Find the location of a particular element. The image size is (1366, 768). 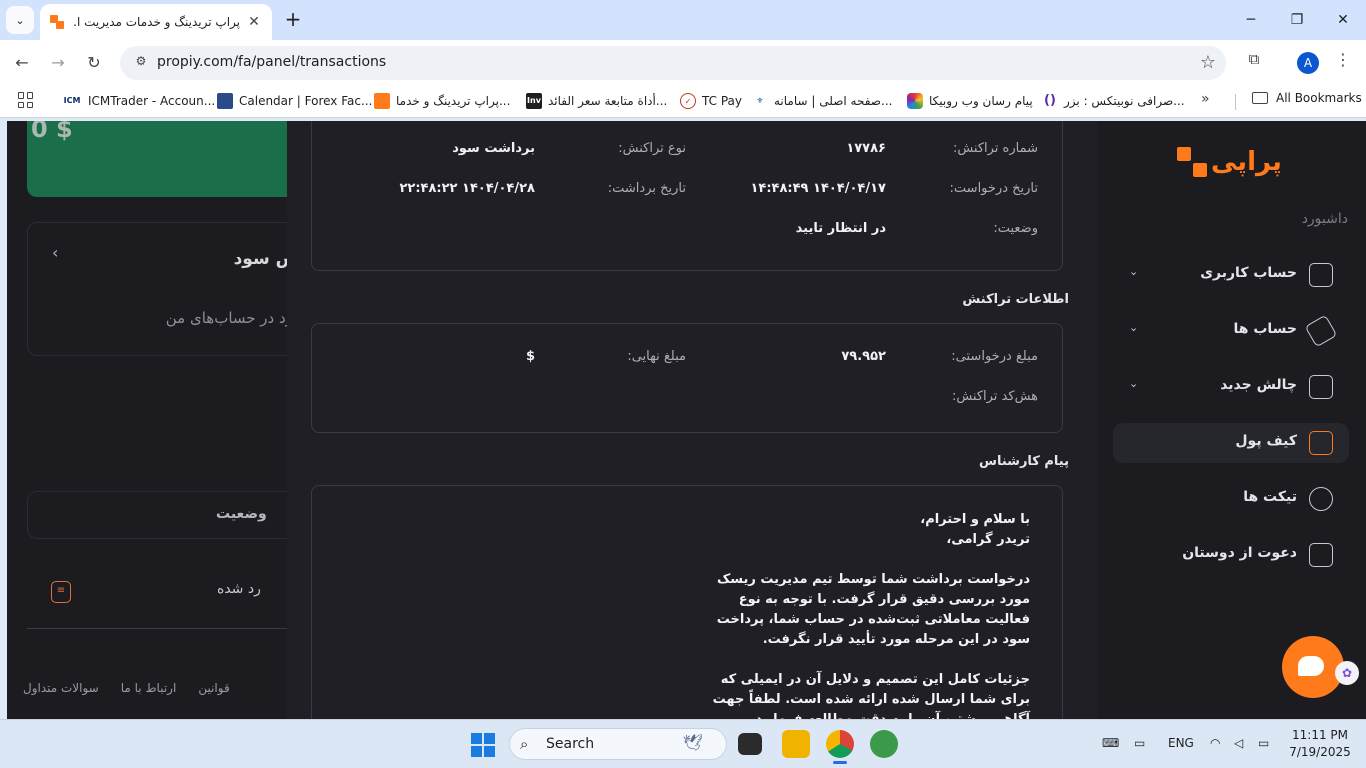

windows-start-icon is located at coordinates (483, 745).